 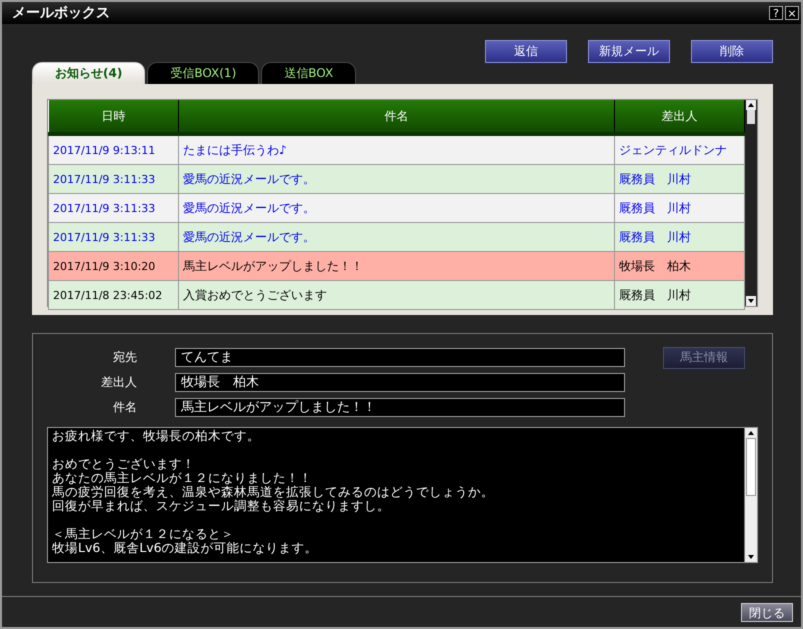 What do you see at coordinates (113, 117) in the screenshot?
I see `column-header: 日時` at bounding box center [113, 117].